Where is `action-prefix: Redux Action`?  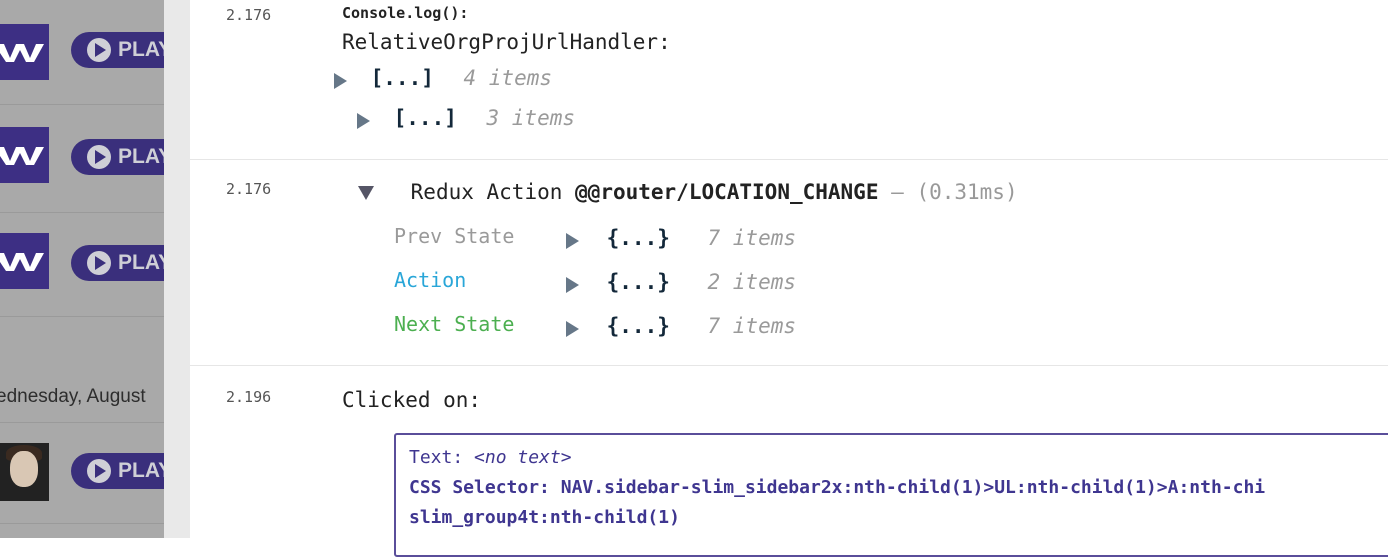
action-prefix: Redux Action is located at coordinates (486, 192).